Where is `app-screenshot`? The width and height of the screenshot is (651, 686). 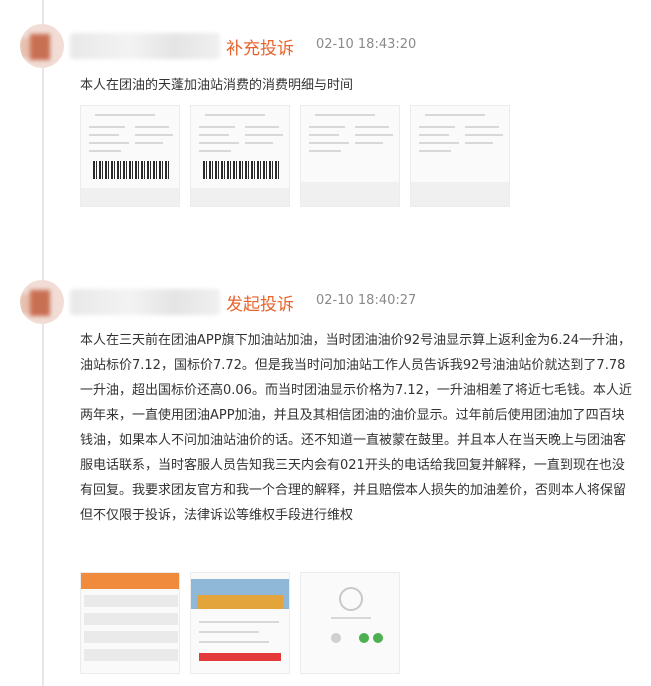
app-screenshot is located at coordinates (130, 623).